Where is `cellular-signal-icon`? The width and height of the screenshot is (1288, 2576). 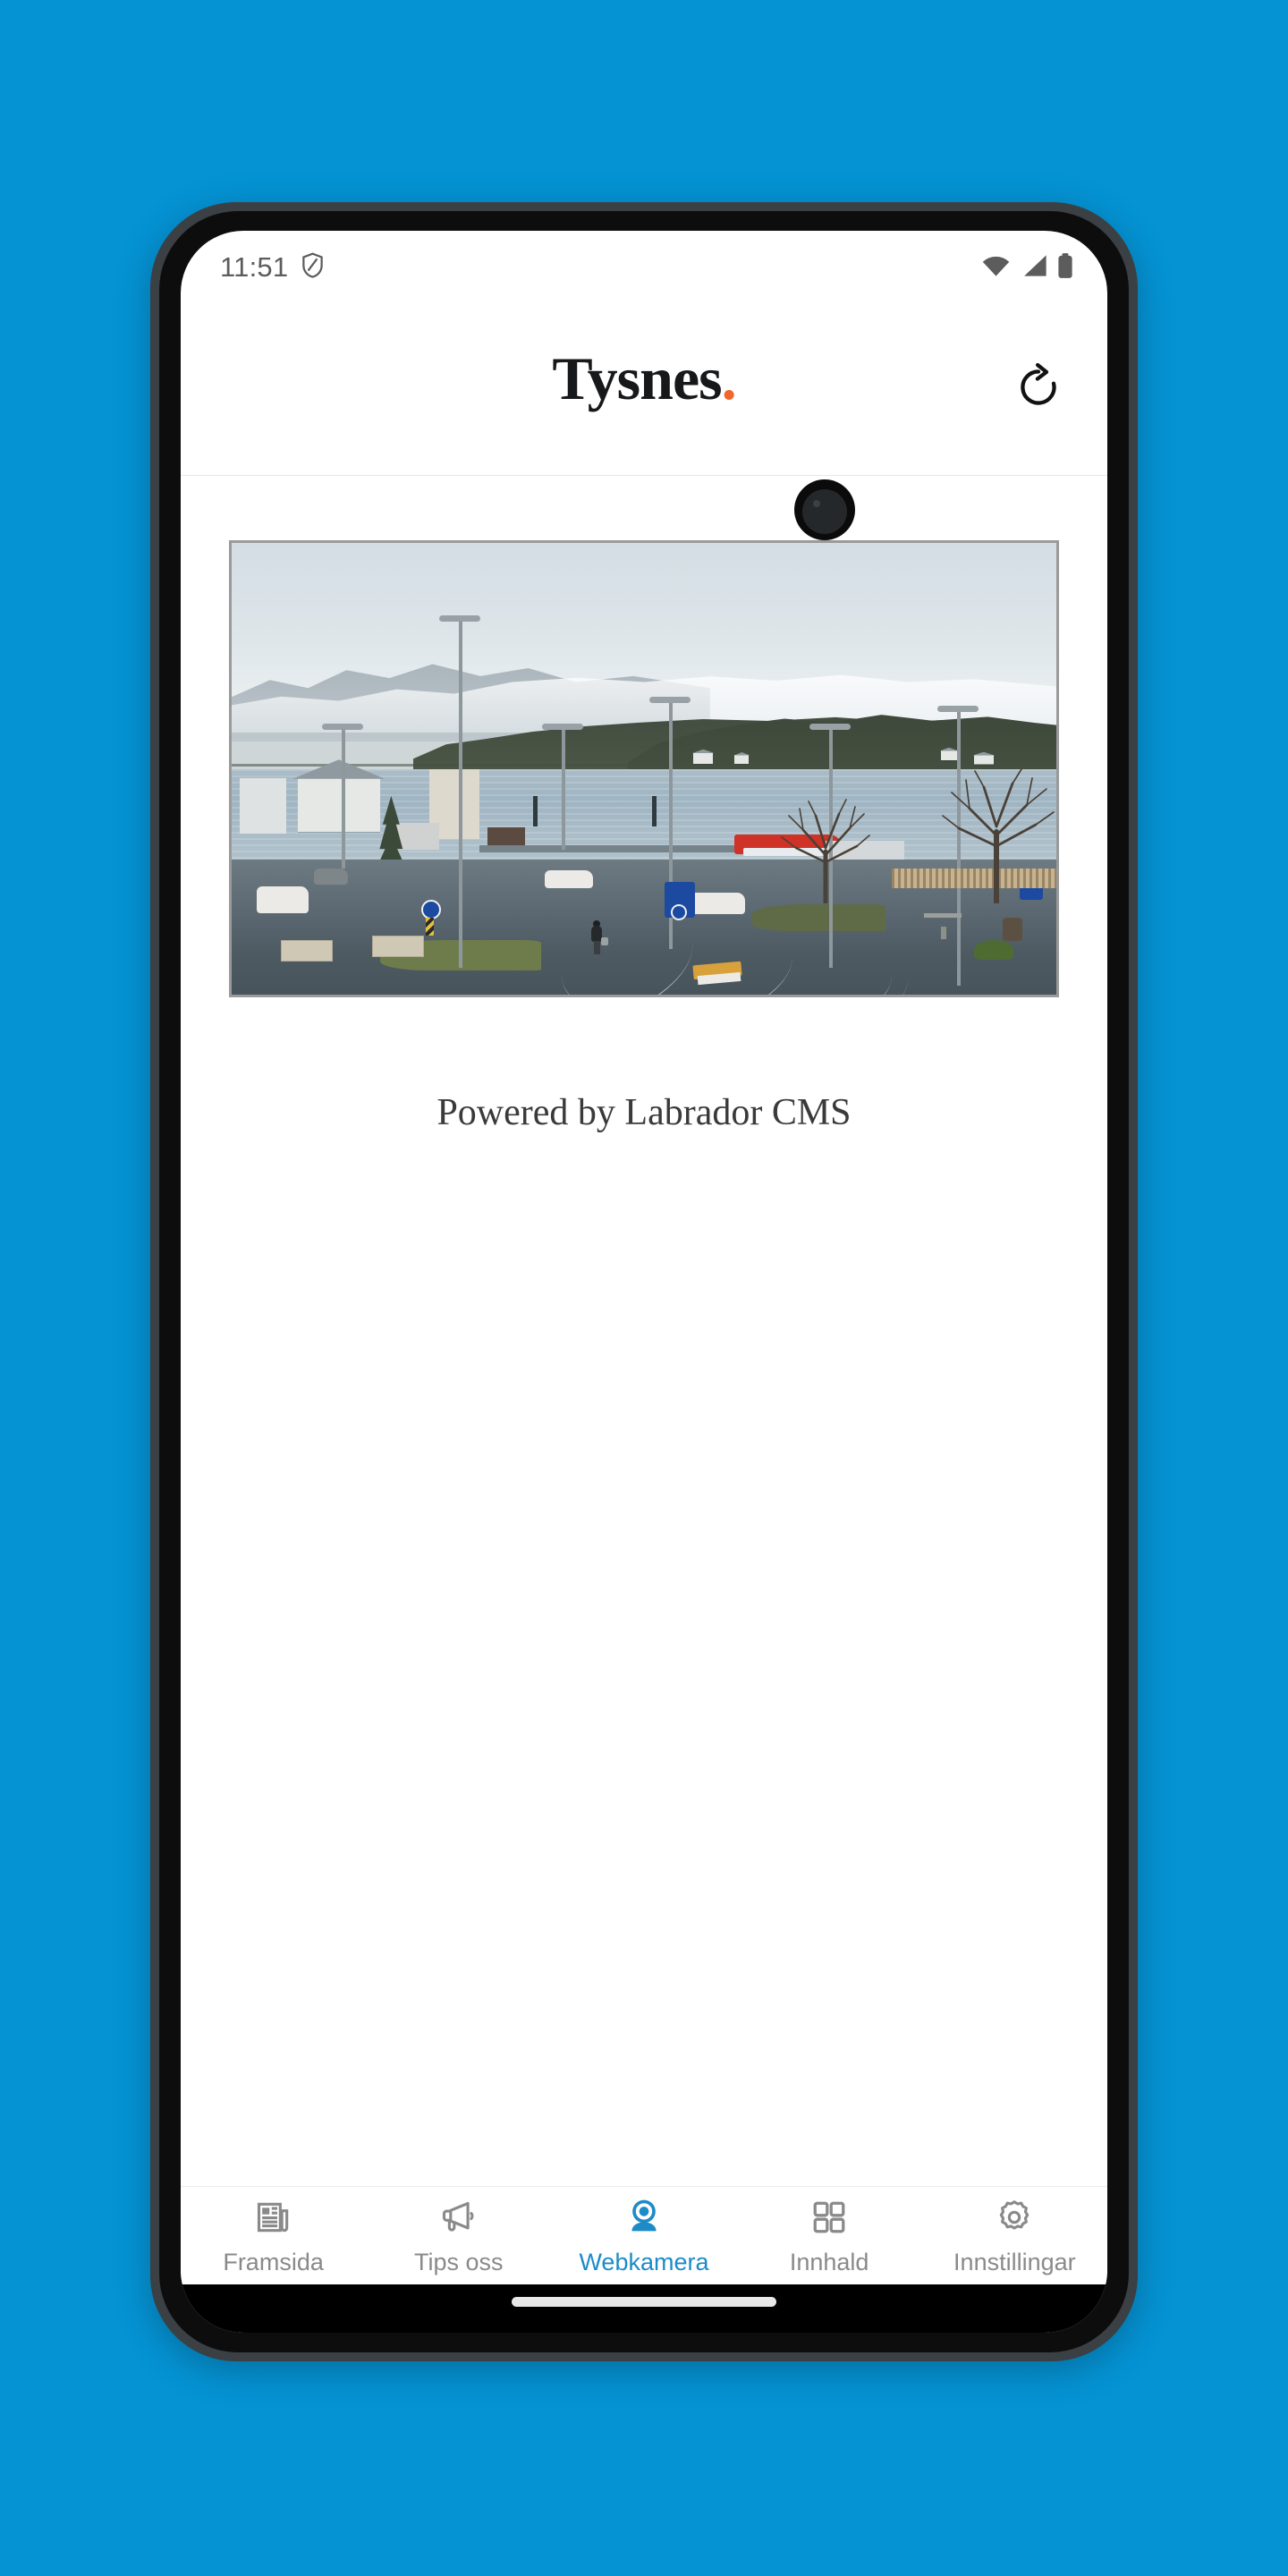 cellular-signal-icon is located at coordinates (1034, 268).